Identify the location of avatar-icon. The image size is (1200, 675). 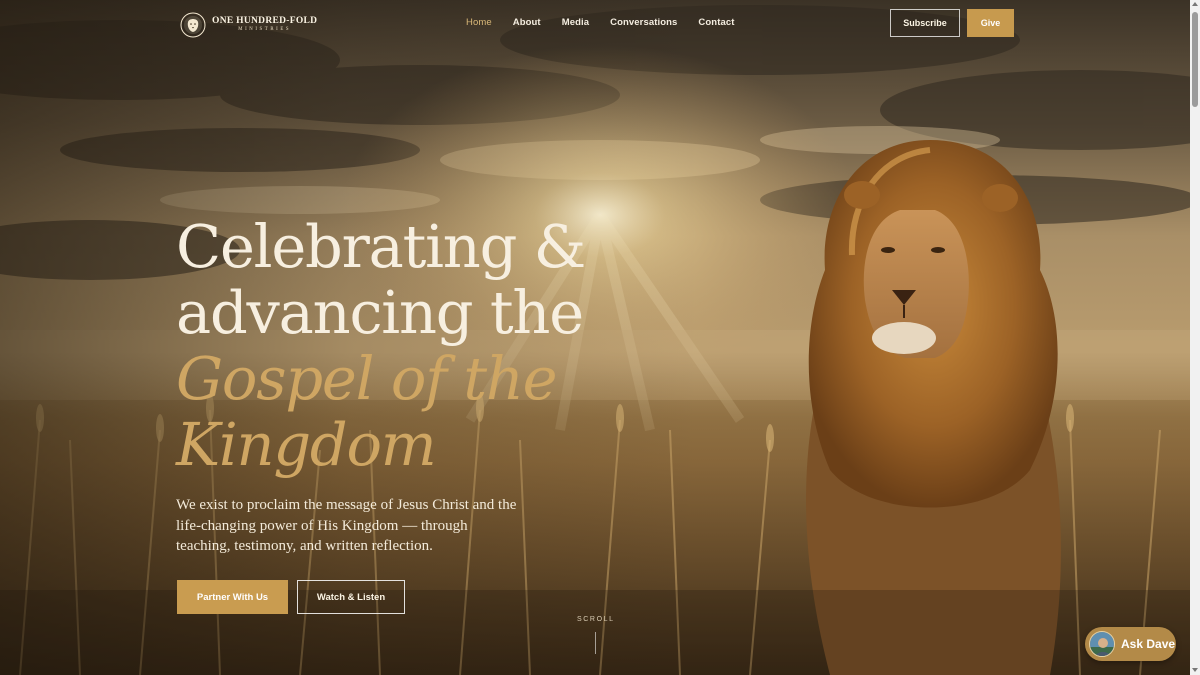
(1102, 644).